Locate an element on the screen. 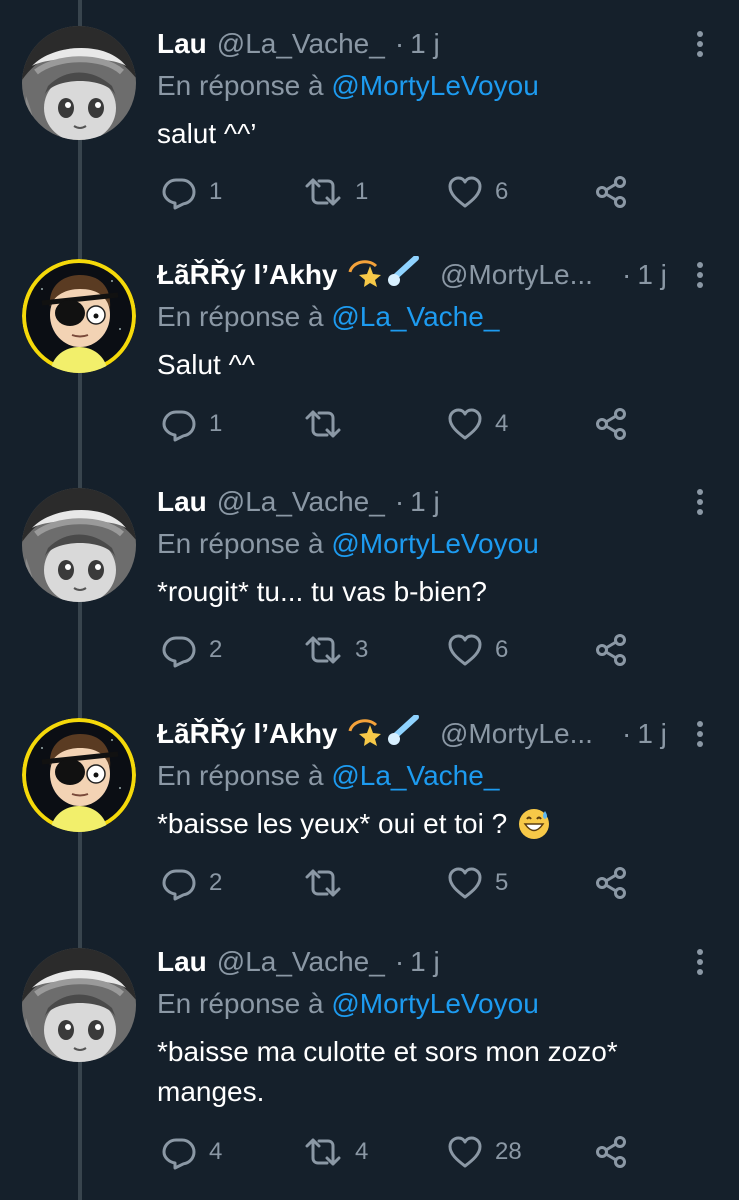  action-bar: 4 4 28 is located at coordinates (402, 1152).